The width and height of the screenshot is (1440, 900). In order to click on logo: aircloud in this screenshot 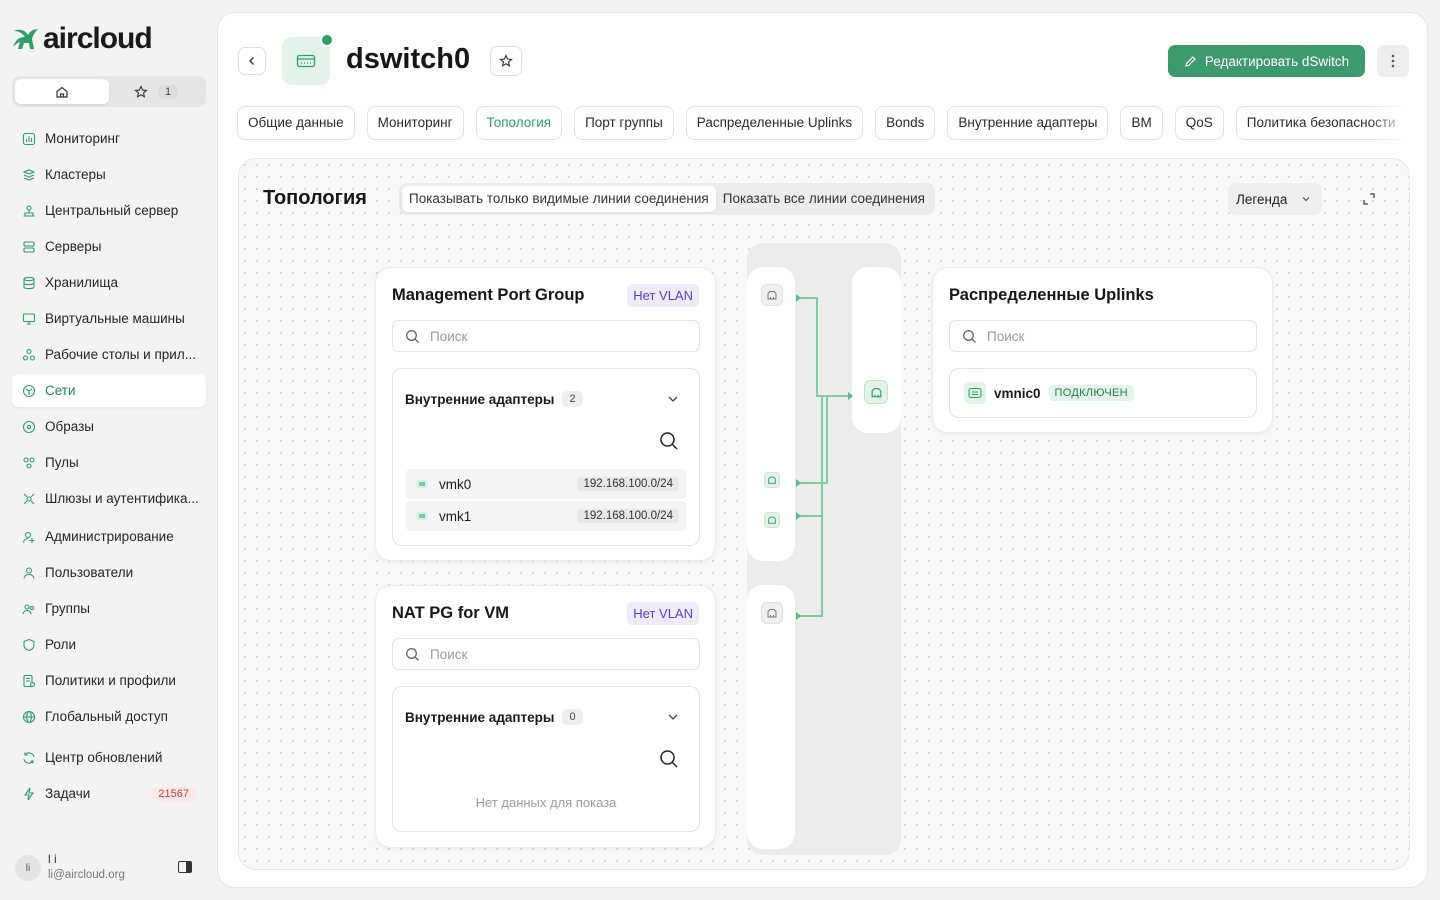, I will do `click(81, 39)`.